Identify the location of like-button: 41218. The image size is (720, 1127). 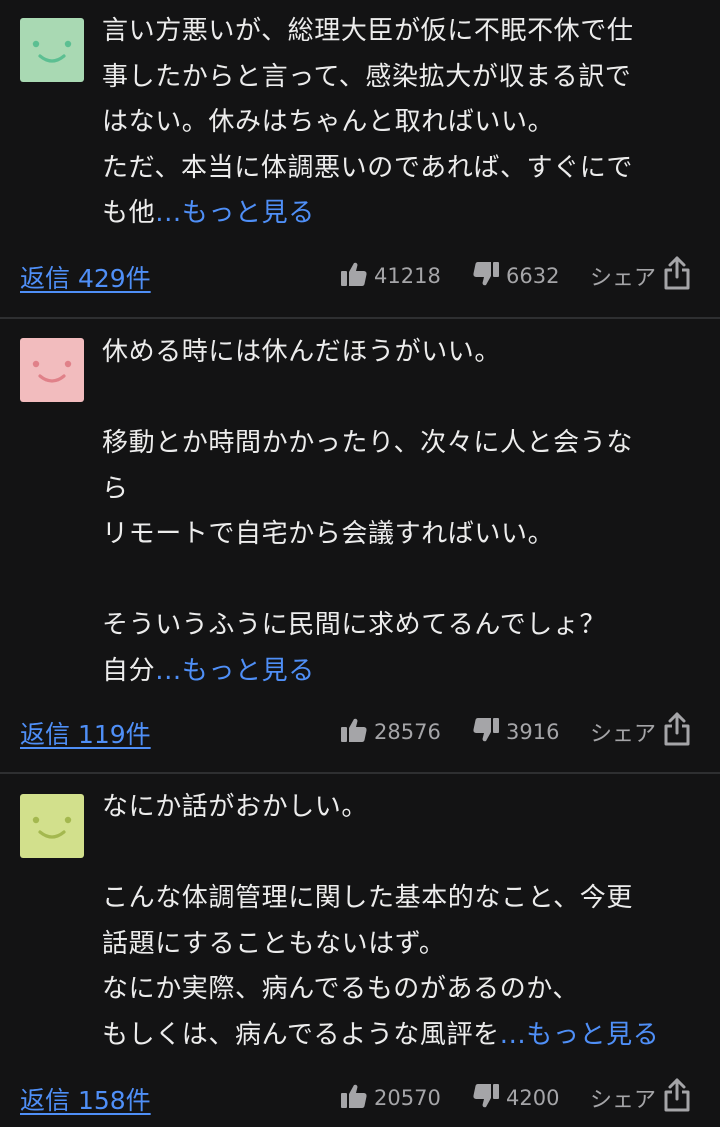
(390, 276).